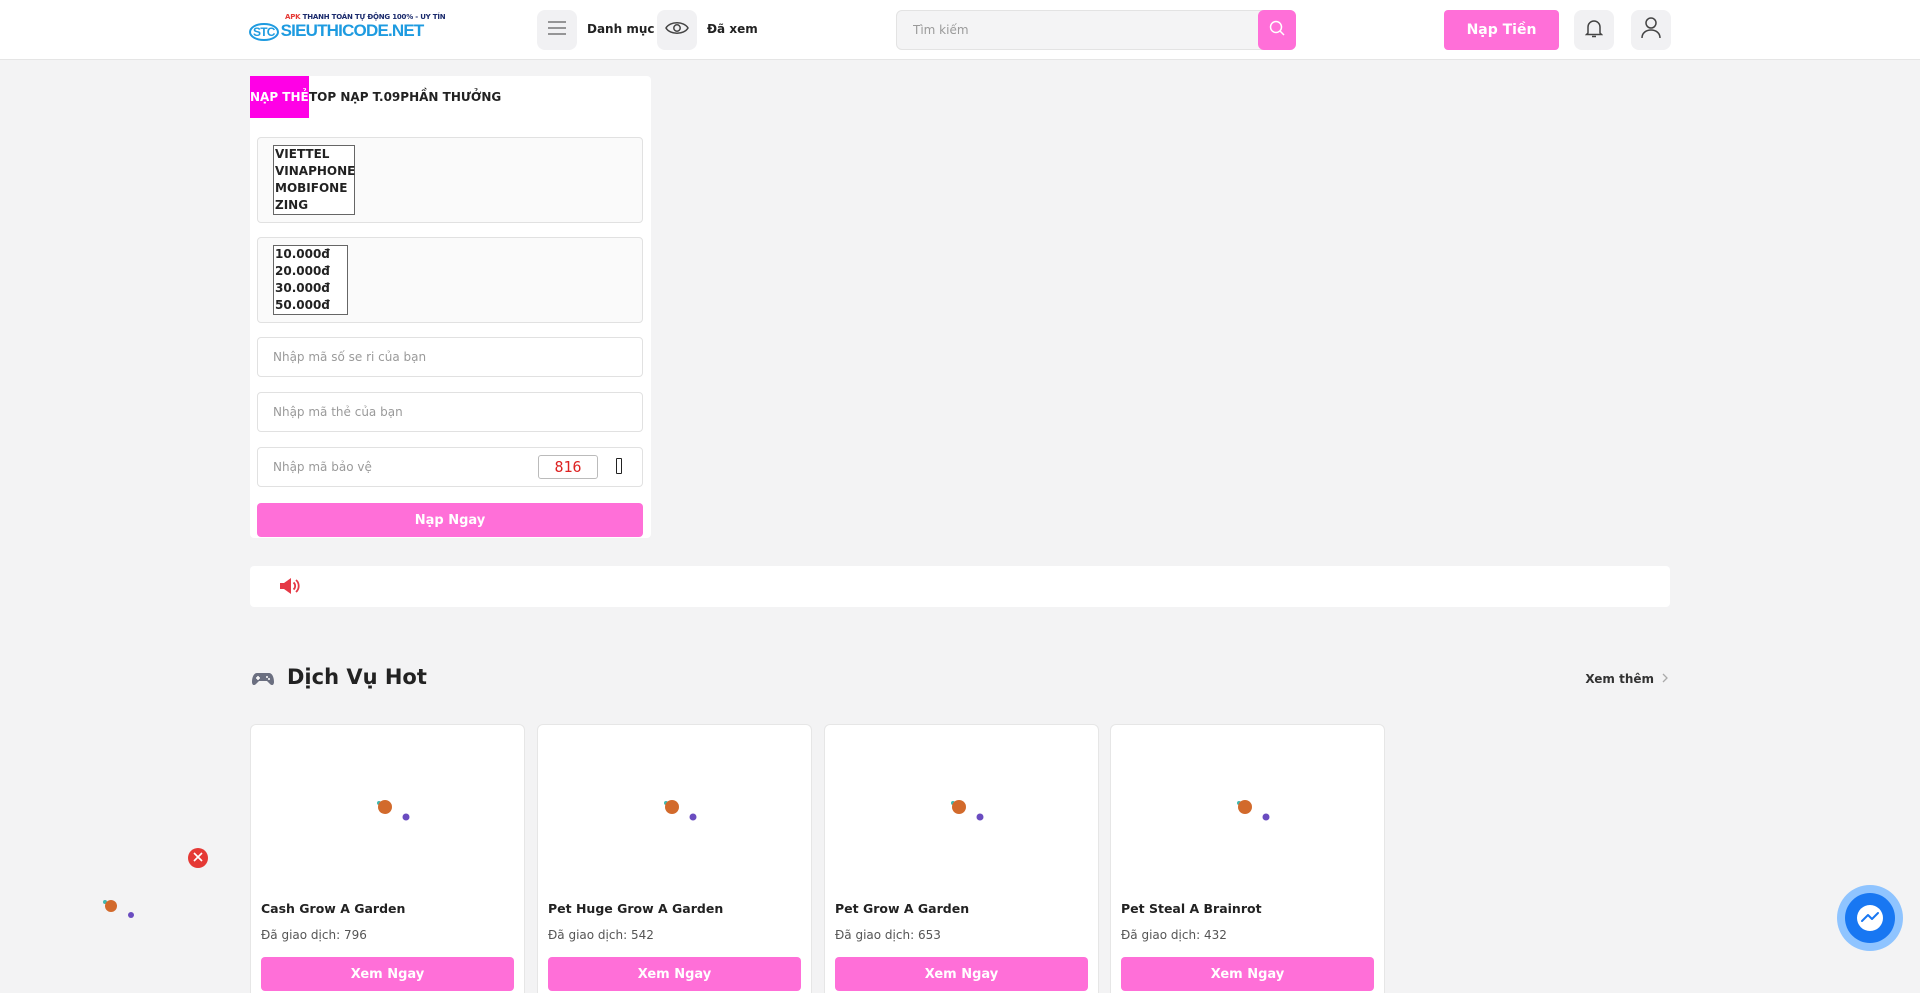 This screenshot has width=1920, height=993. I want to click on user-icon, so click(1651, 30).